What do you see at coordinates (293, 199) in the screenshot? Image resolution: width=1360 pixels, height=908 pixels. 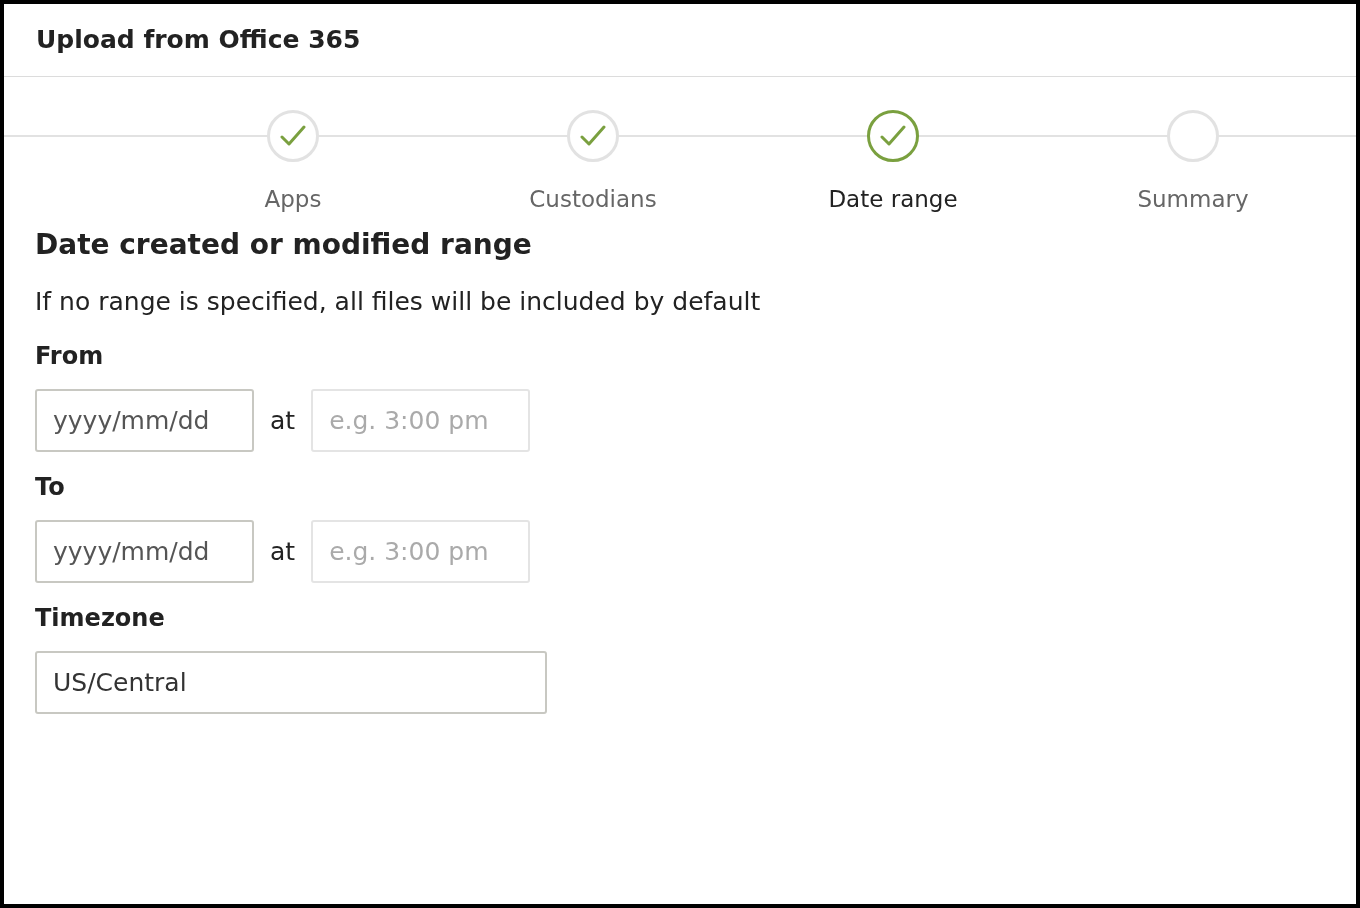 I see `step-label: Apps` at bounding box center [293, 199].